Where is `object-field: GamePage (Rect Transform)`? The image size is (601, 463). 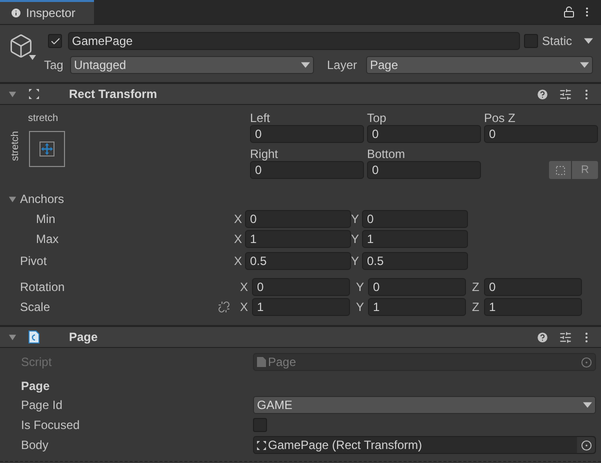 object-field: GamePage (Rect Transform) is located at coordinates (424, 445).